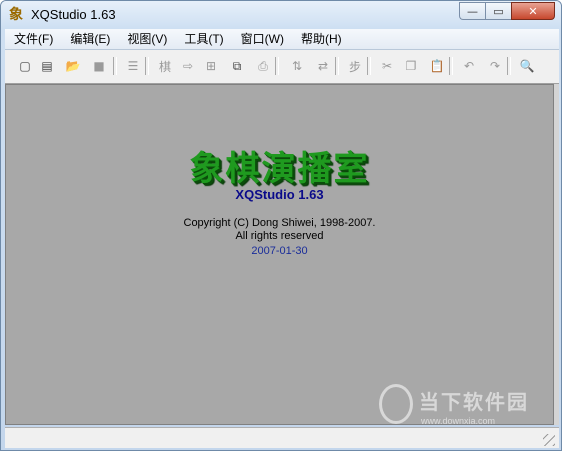 This screenshot has height=451, width=562. I want to click on new-file-icon: ▢, so click(25, 66).